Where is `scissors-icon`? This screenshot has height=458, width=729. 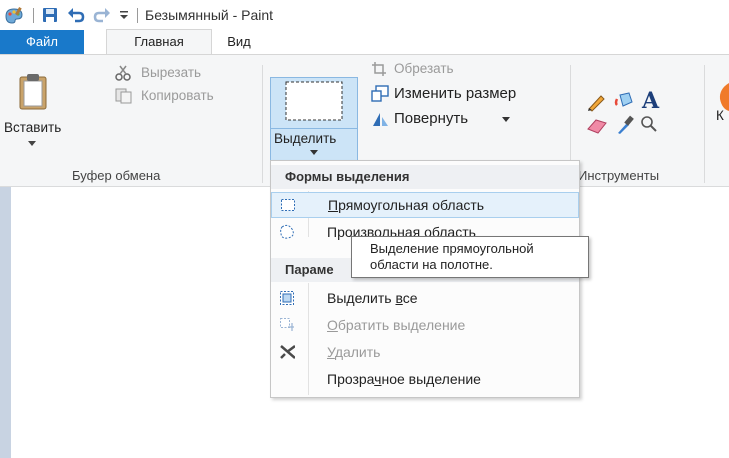 scissors-icon is located at coordinates (123, 73).